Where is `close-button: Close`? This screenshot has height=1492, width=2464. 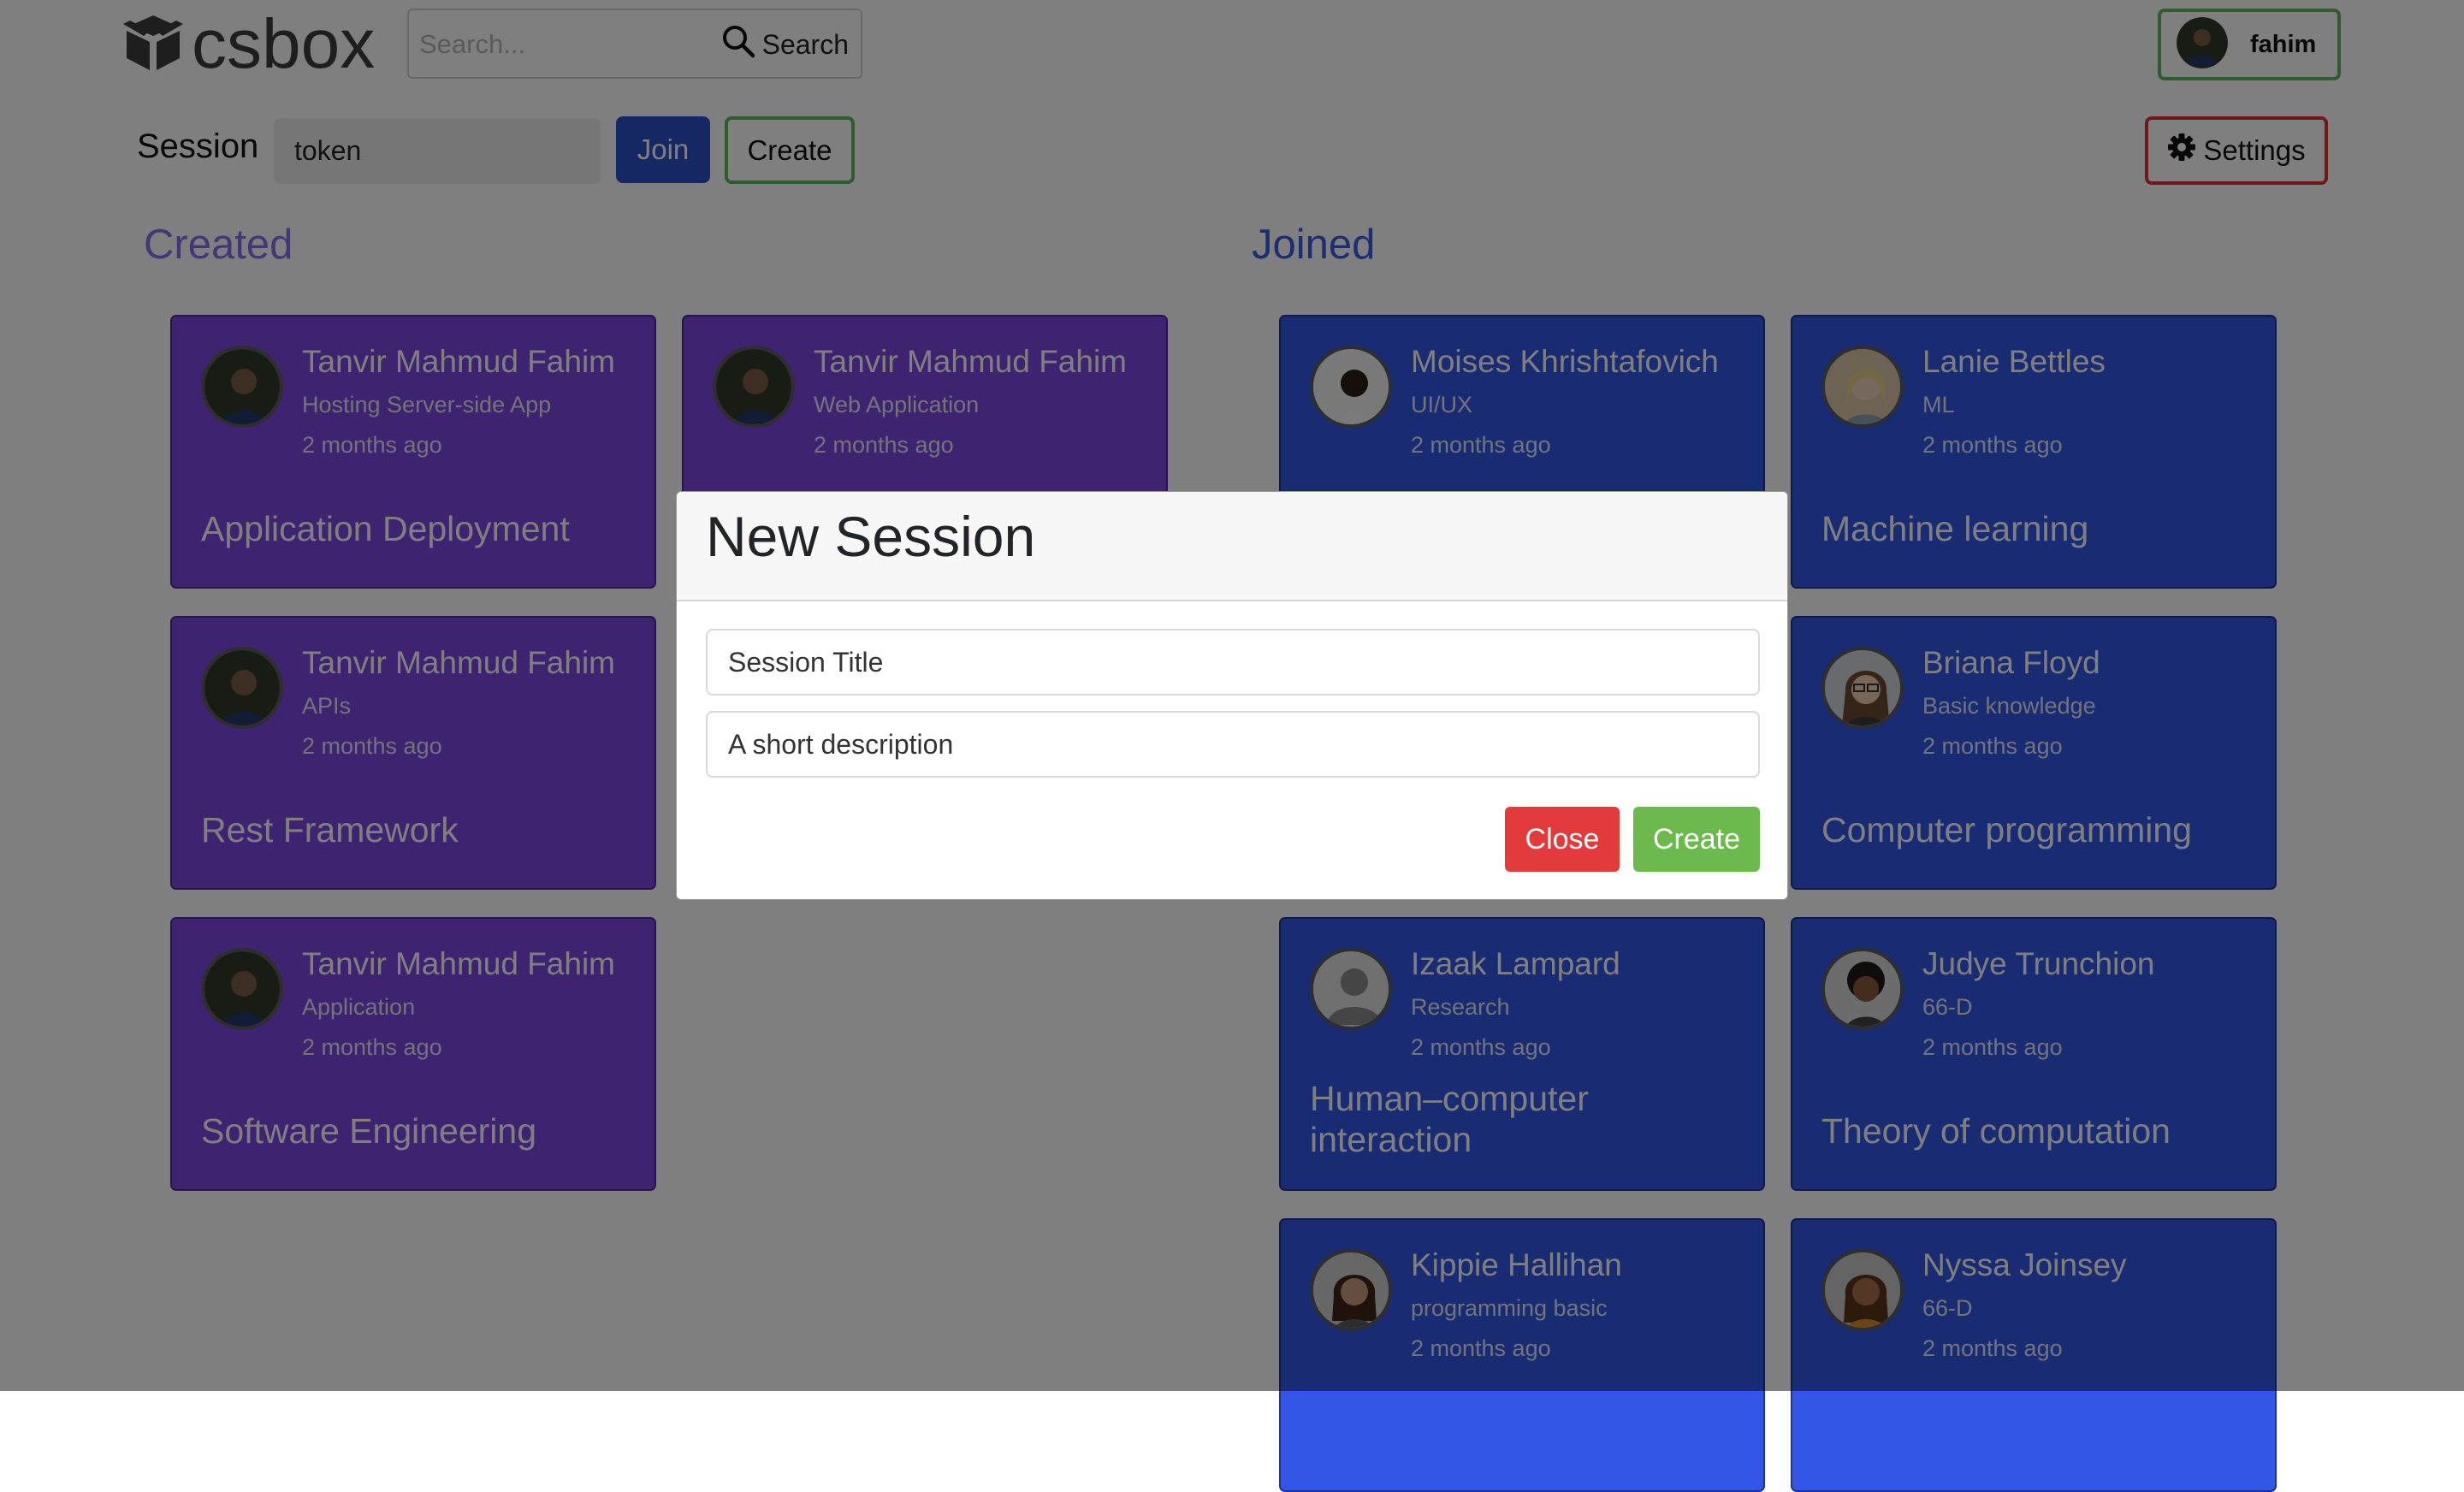 close-button: Close is located at coordinates (1562, 839).